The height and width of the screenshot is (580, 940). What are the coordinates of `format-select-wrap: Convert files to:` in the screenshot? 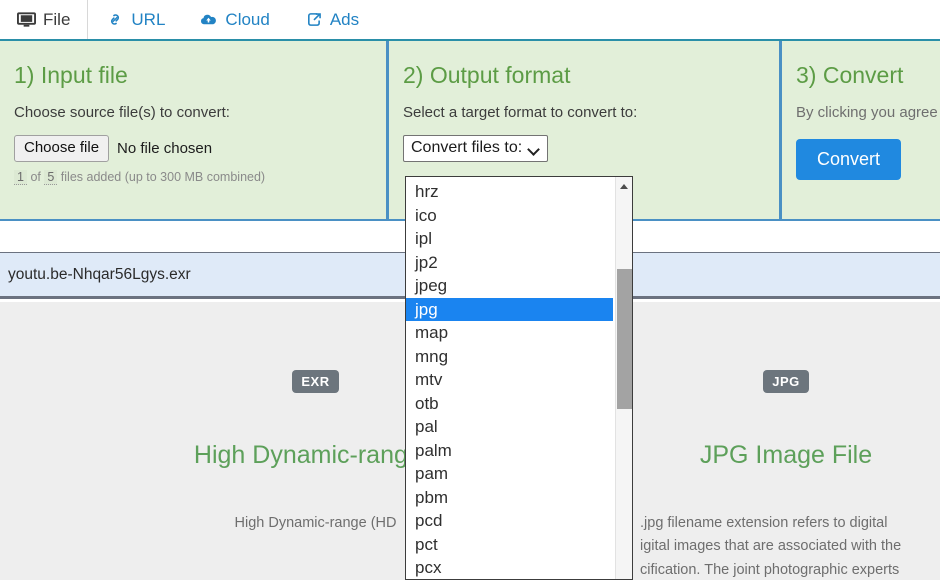 It's located at (591, 149).